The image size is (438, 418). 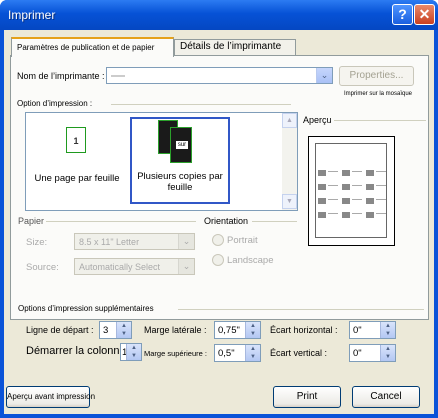 What do you see at coordinates (289, 120) in the screenshot?
I see `scroll-up-icon: ▲` at bounding box center [289, 120].